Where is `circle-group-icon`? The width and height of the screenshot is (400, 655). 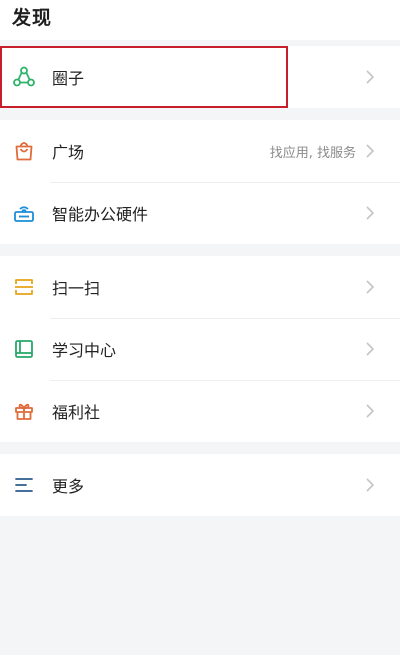
circle-group-icon is located at coordinates (24, 77).